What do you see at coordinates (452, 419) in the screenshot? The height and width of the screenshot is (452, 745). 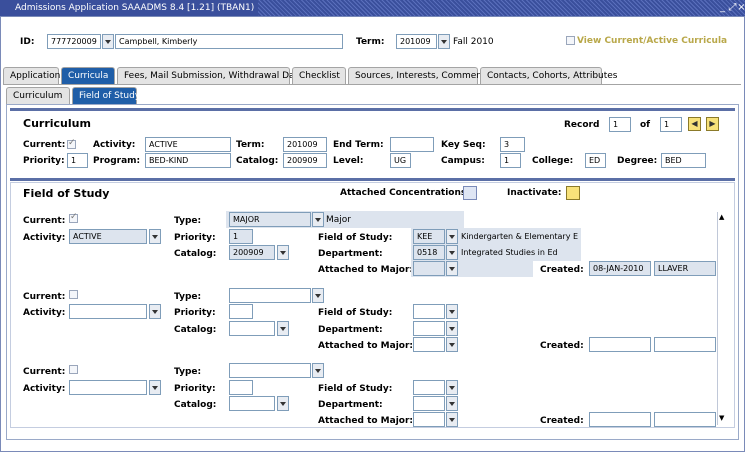 I see `fos-record3-attached-dropdown` at bounding box center [452, 419].